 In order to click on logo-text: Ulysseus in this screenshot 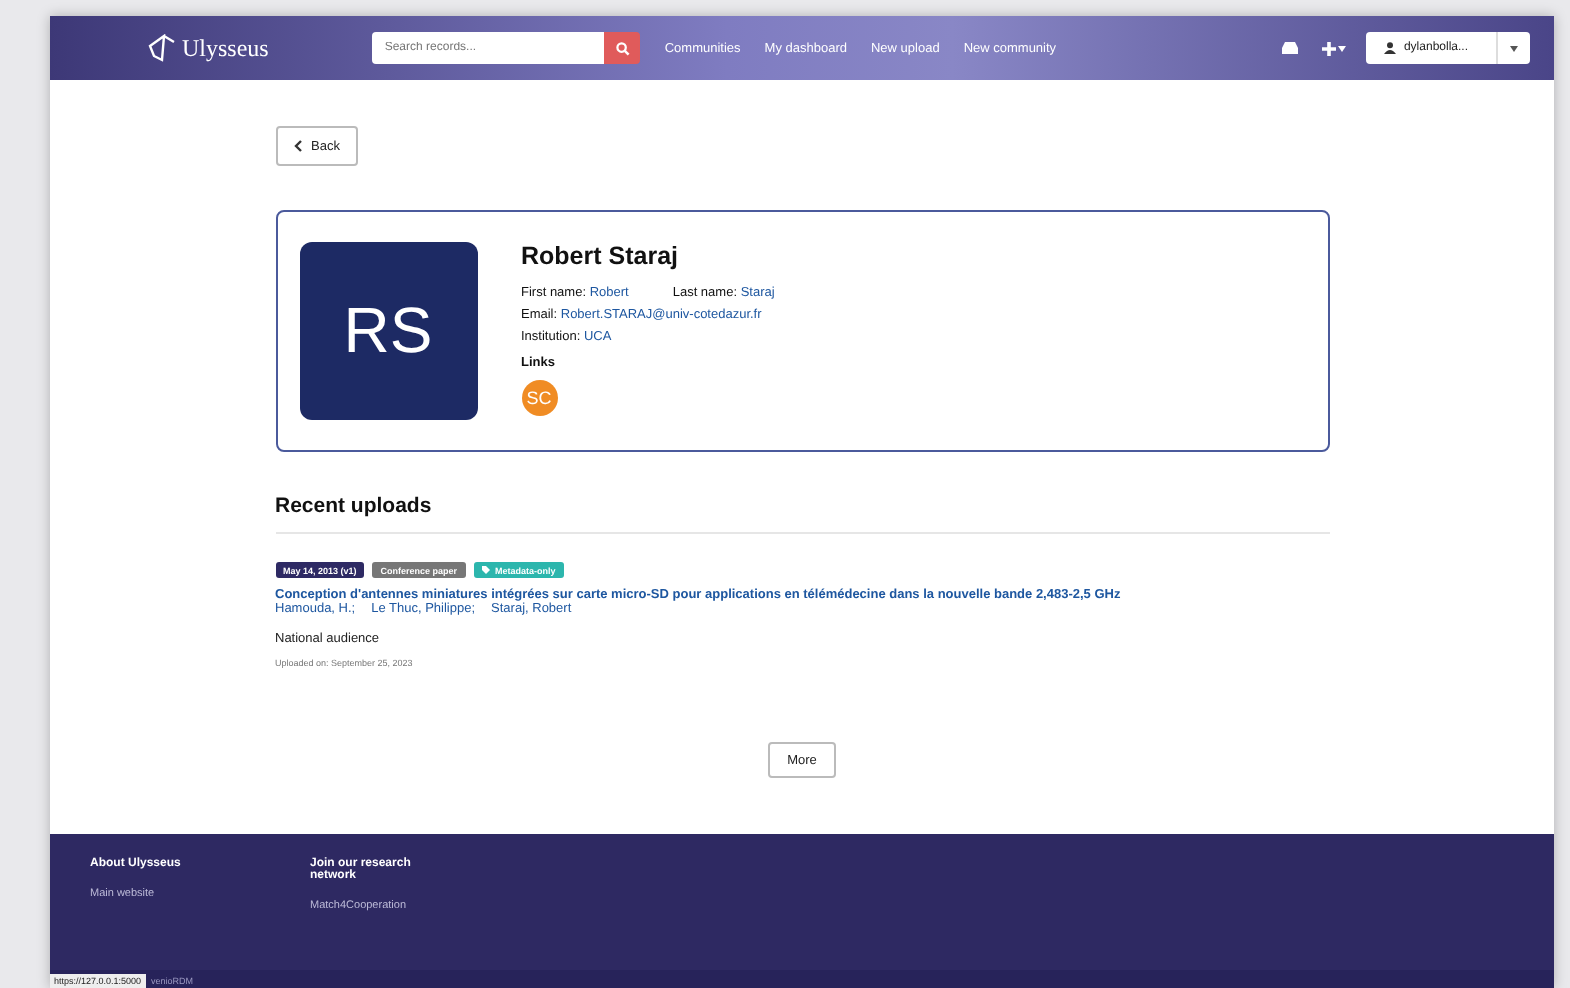, I will do `click(225, 48)`.